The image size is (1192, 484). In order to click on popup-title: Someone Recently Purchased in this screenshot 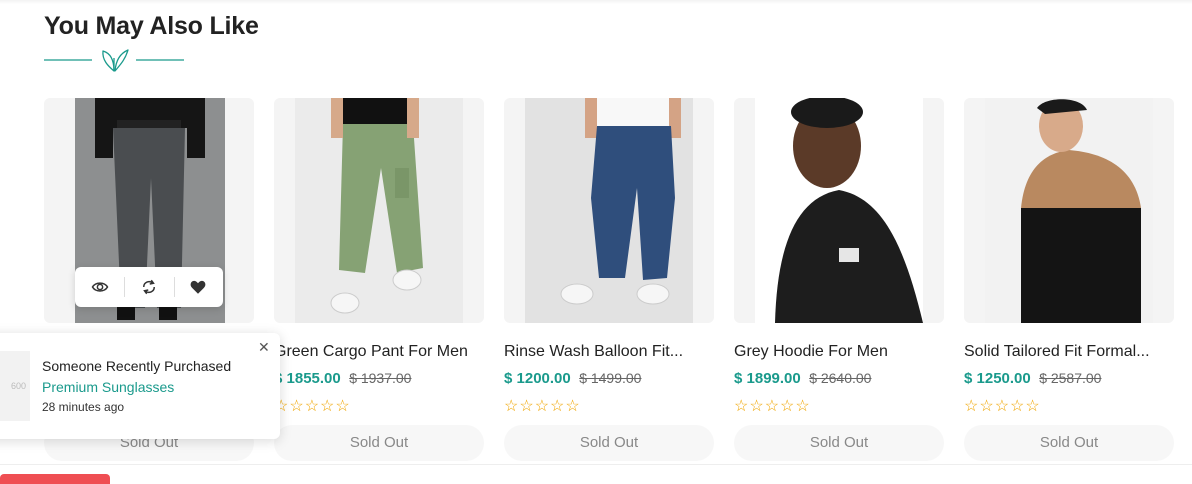, I will do `click(137, 366)`.